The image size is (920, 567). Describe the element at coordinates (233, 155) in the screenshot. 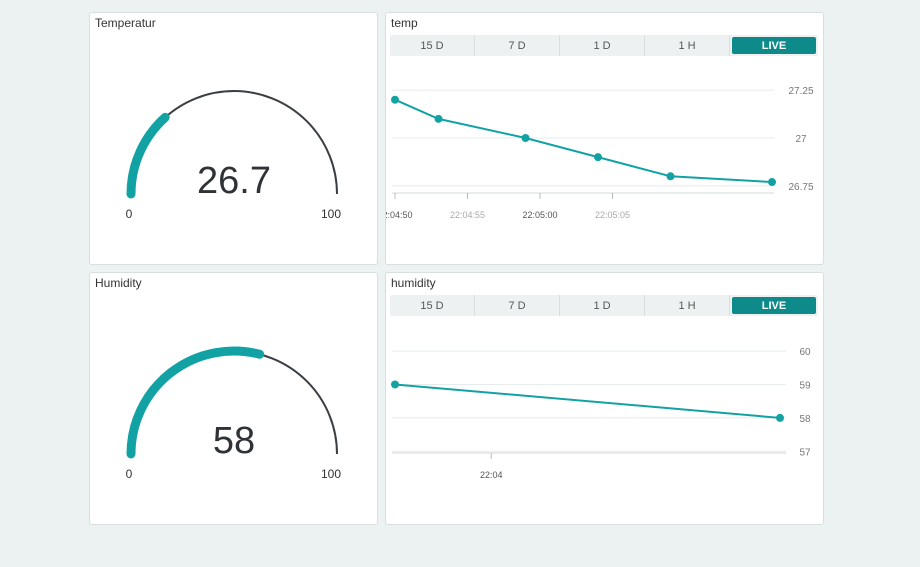

I see `temperature-gauge: 26.7 0 100` at that location.